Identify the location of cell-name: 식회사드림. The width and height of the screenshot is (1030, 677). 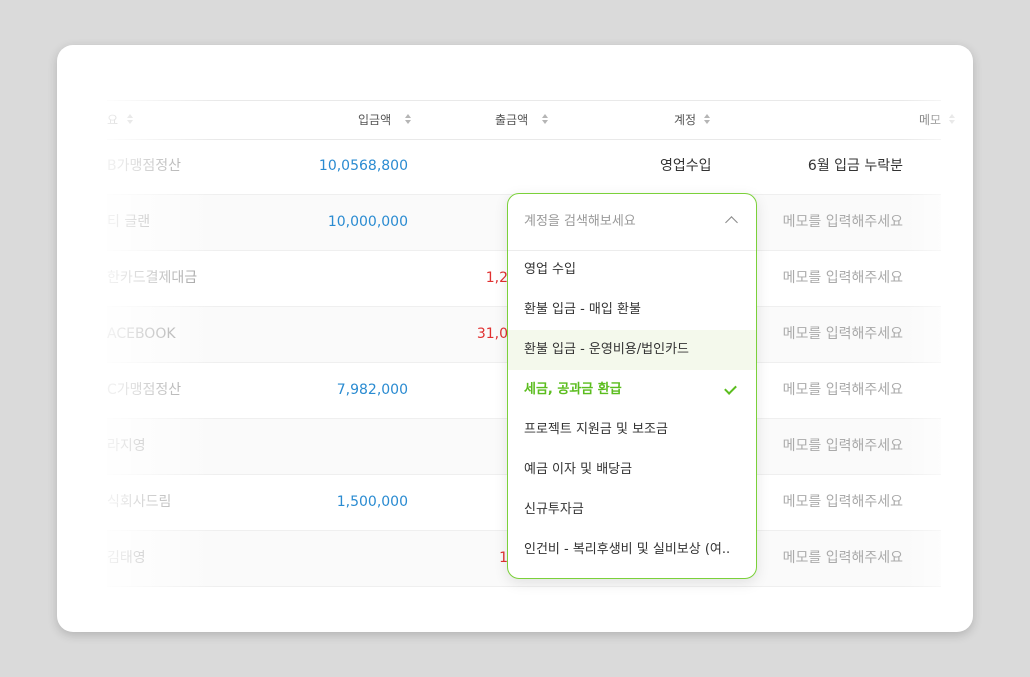
(139, 502).